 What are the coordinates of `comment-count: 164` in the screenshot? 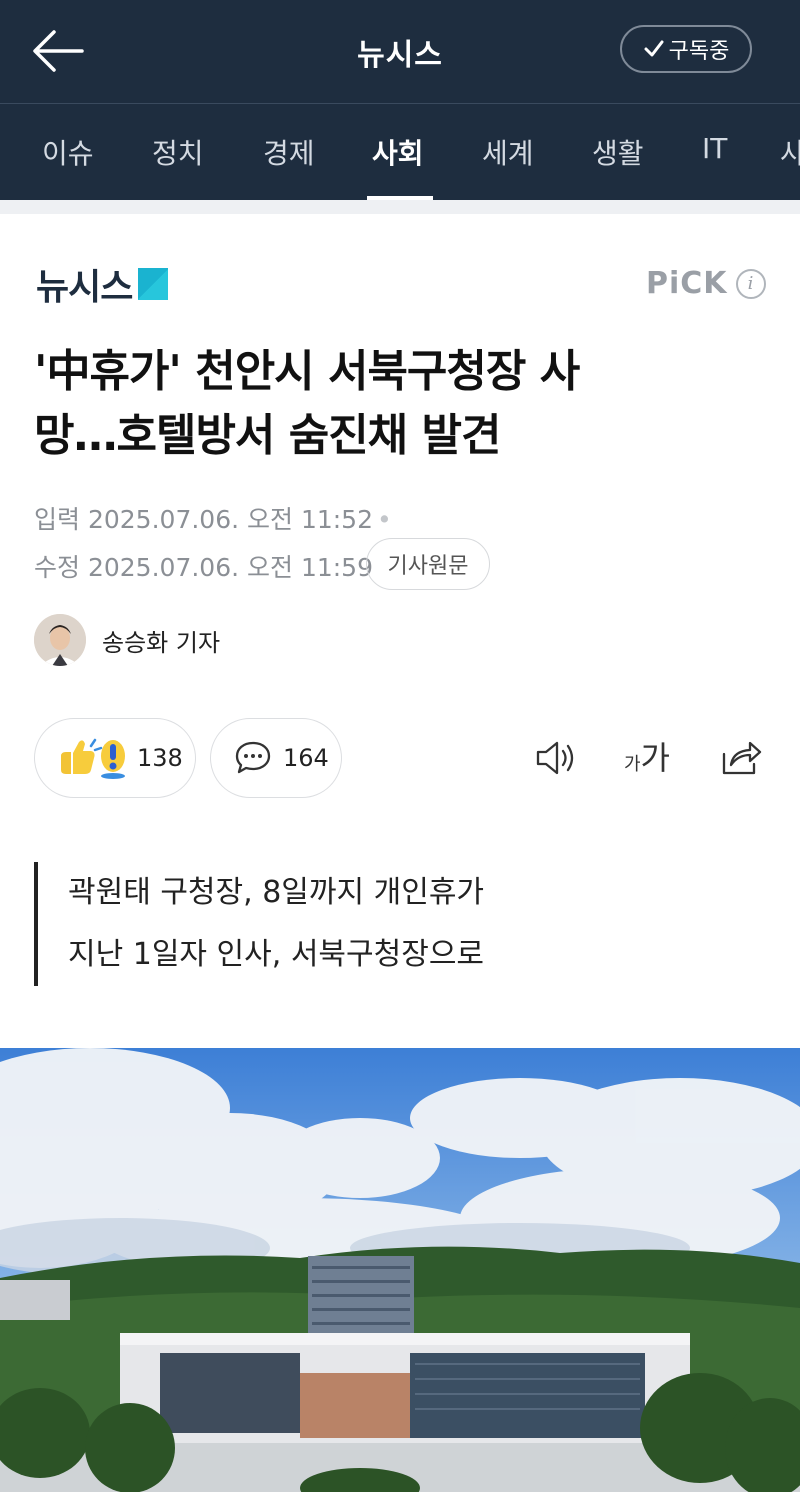 It's located at (306, 758).